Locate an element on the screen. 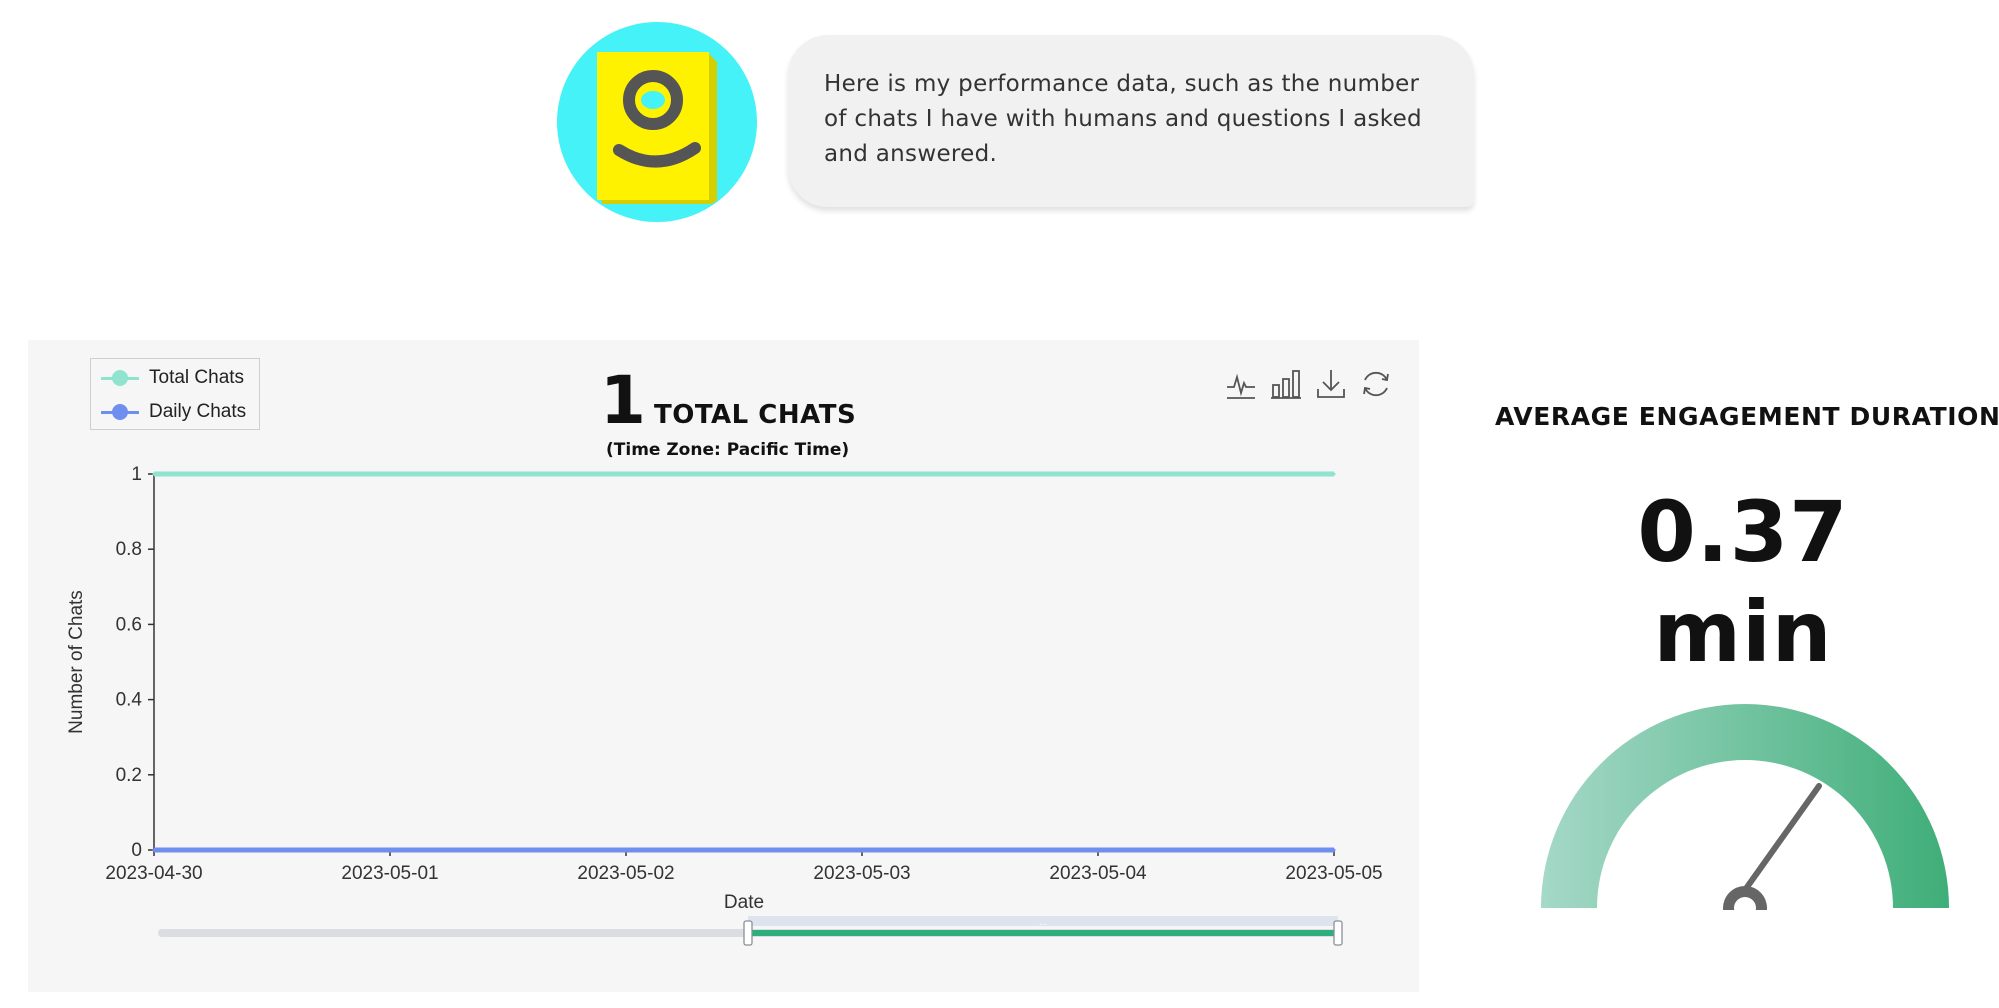  bar-chart-icon is located at coordinates (1286, 384).